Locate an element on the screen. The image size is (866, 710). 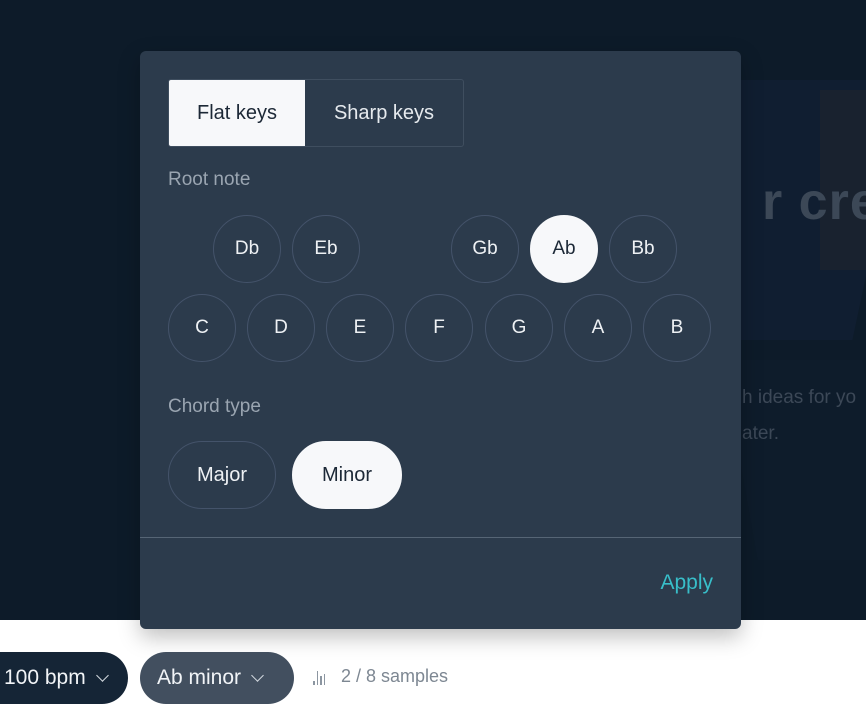
tempo-label: 100 bpm is located at coordinates (45, 677).